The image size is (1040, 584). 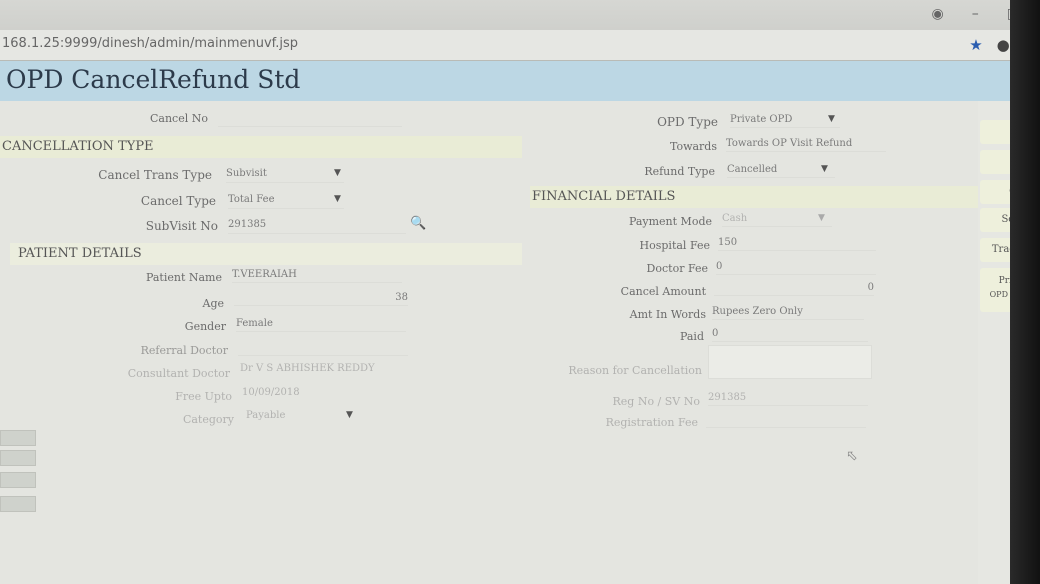 I want to click on patient-details-header: PATIENT DETAILS, so click(x=266, y=254).